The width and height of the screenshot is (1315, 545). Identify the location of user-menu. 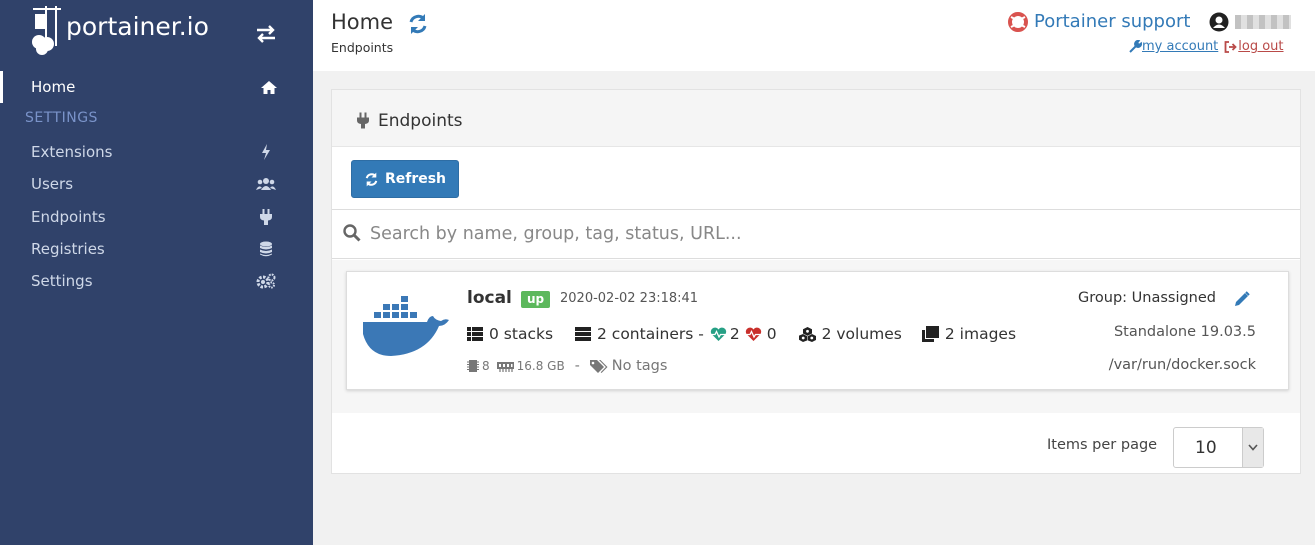
(1250, 22).